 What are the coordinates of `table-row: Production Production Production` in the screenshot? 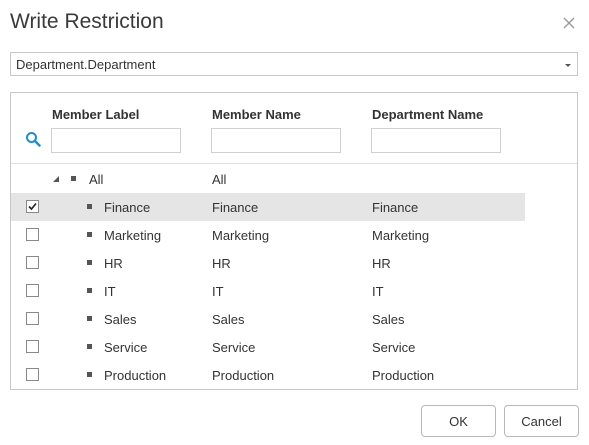 It's located at (268, 375).